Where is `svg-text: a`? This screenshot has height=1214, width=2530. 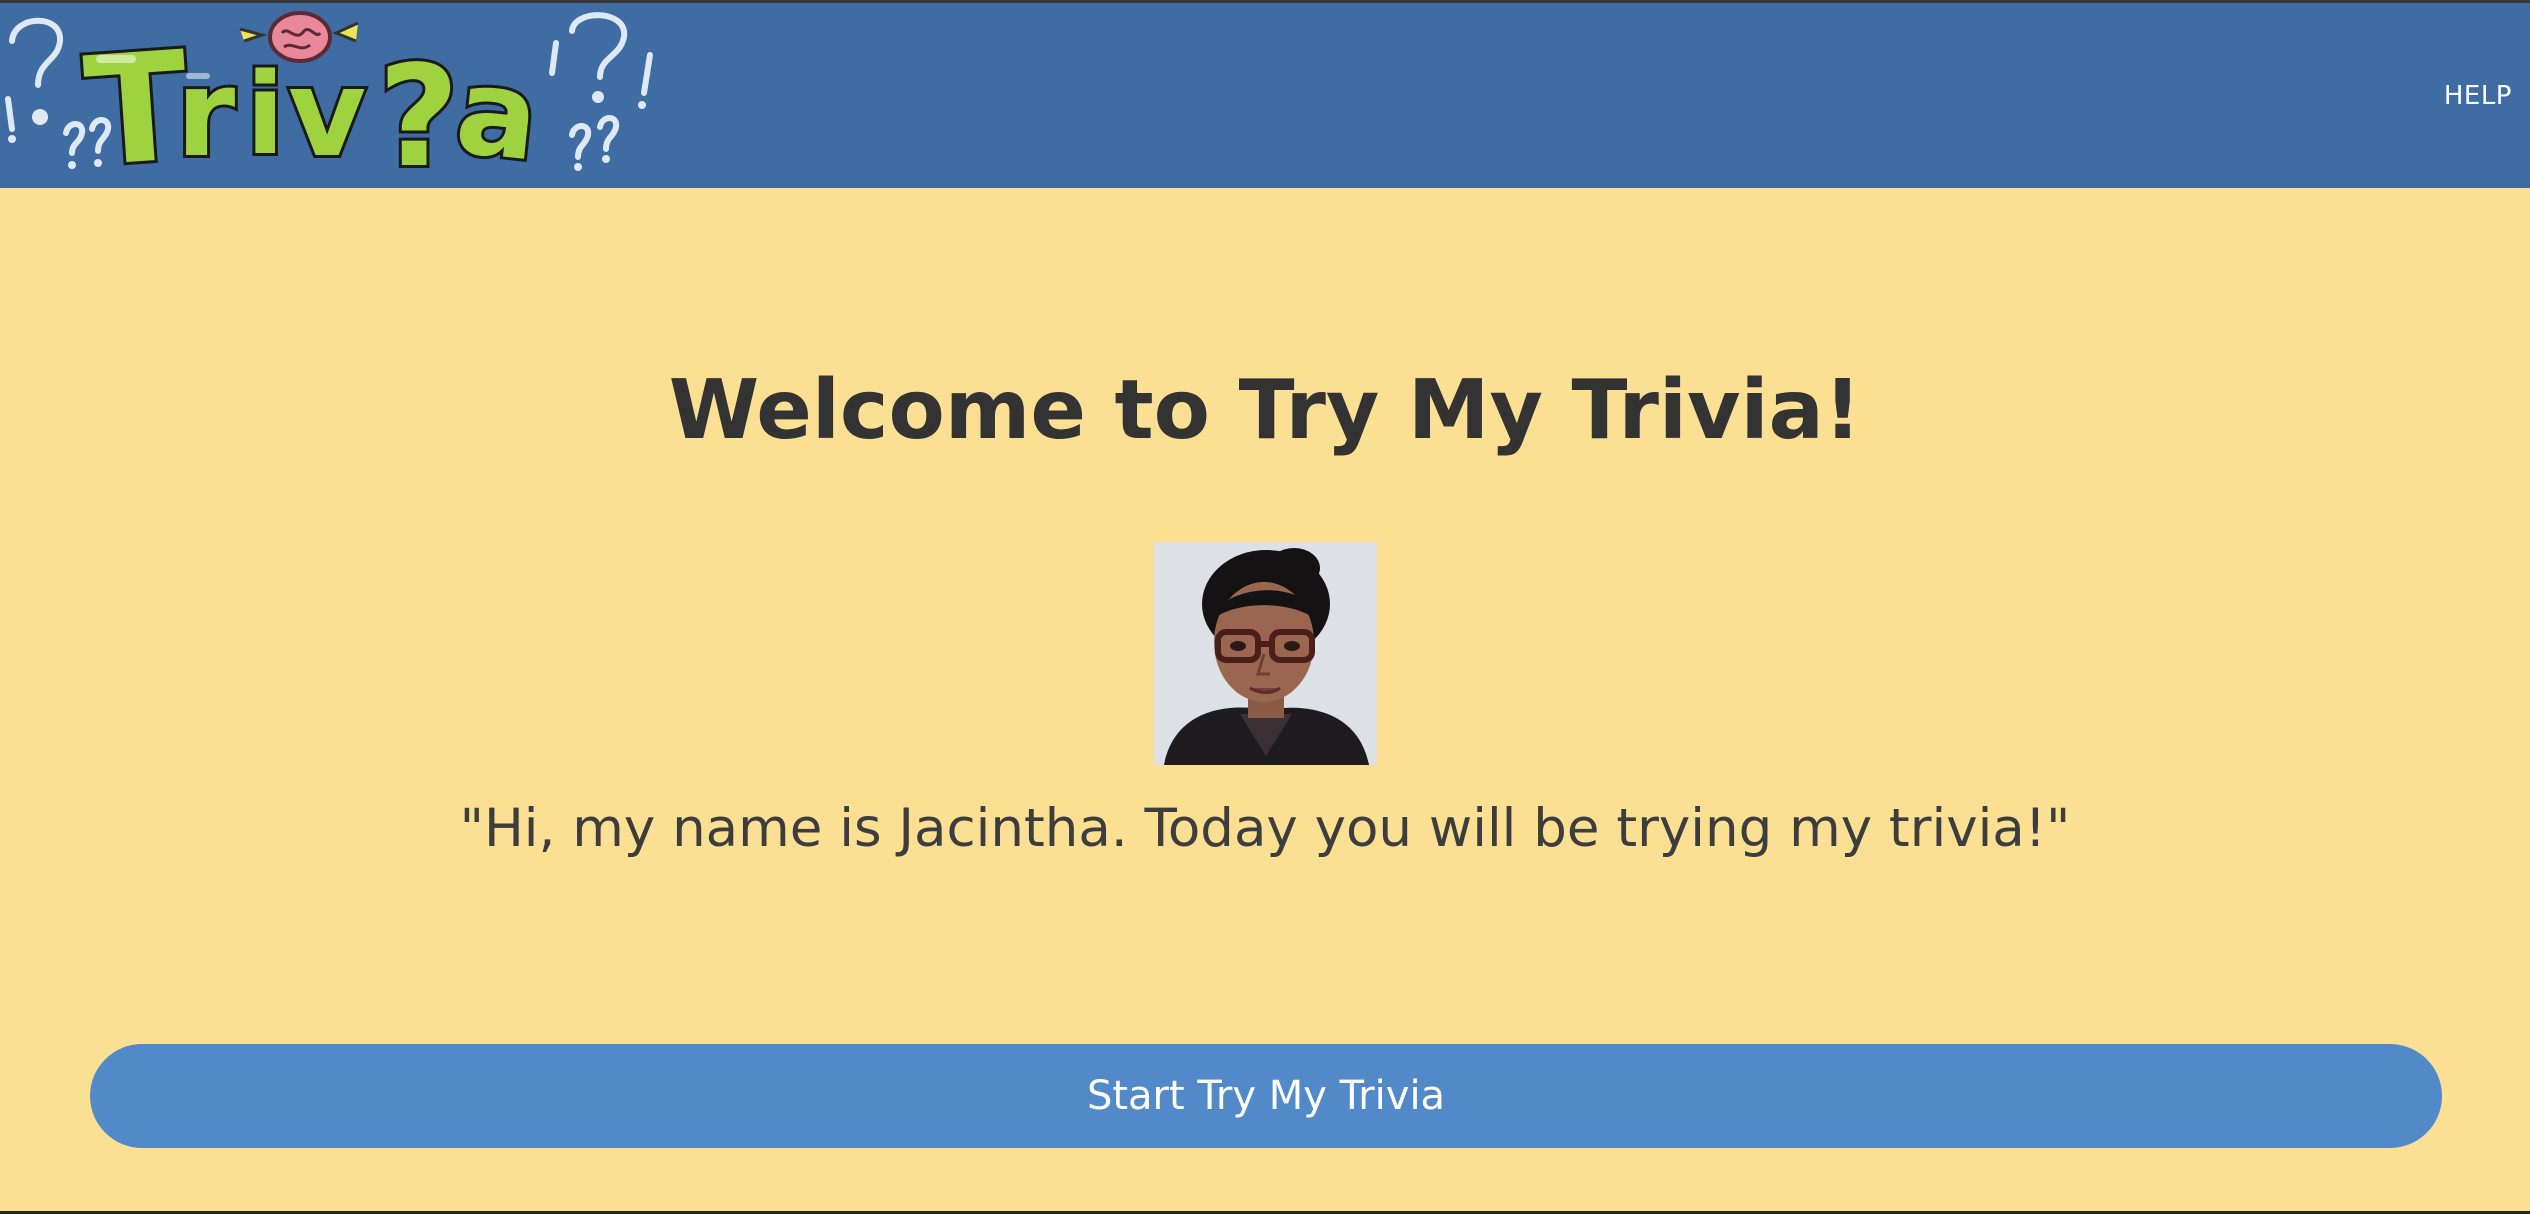
svg-text: a is located at coordinates (497, 115).